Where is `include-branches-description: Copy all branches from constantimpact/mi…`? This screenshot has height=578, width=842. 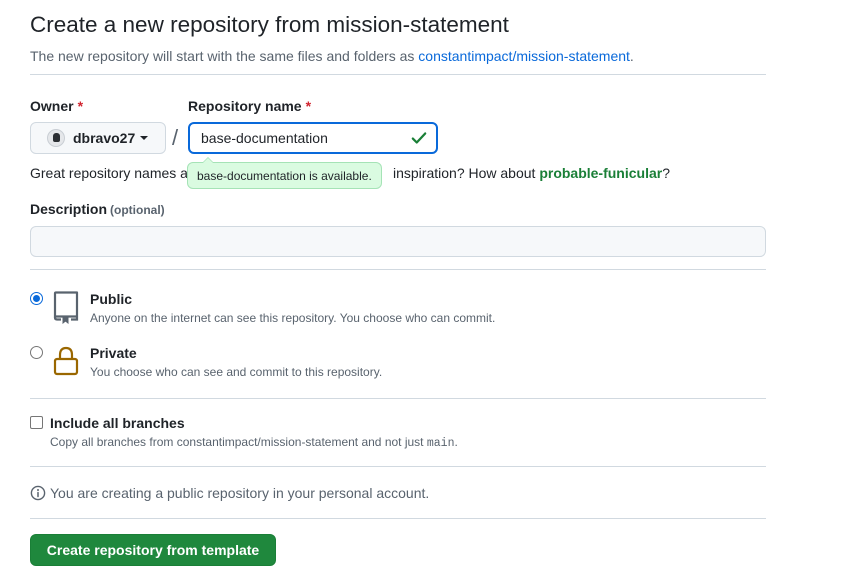 include-branches-description: Copy all branches from constantimpact/mi… is located at coordinates (254, 442).